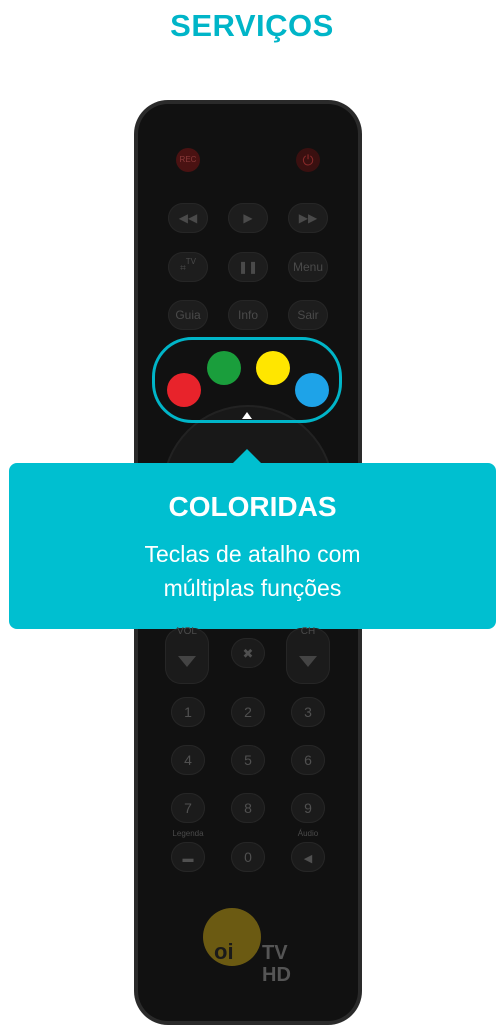 The width and height of the screenshot is (504, 1034). What do you see at coordinates (308, 661) in the screenshot?
I see `ch-down-icon` at bounding box center [308, 661].